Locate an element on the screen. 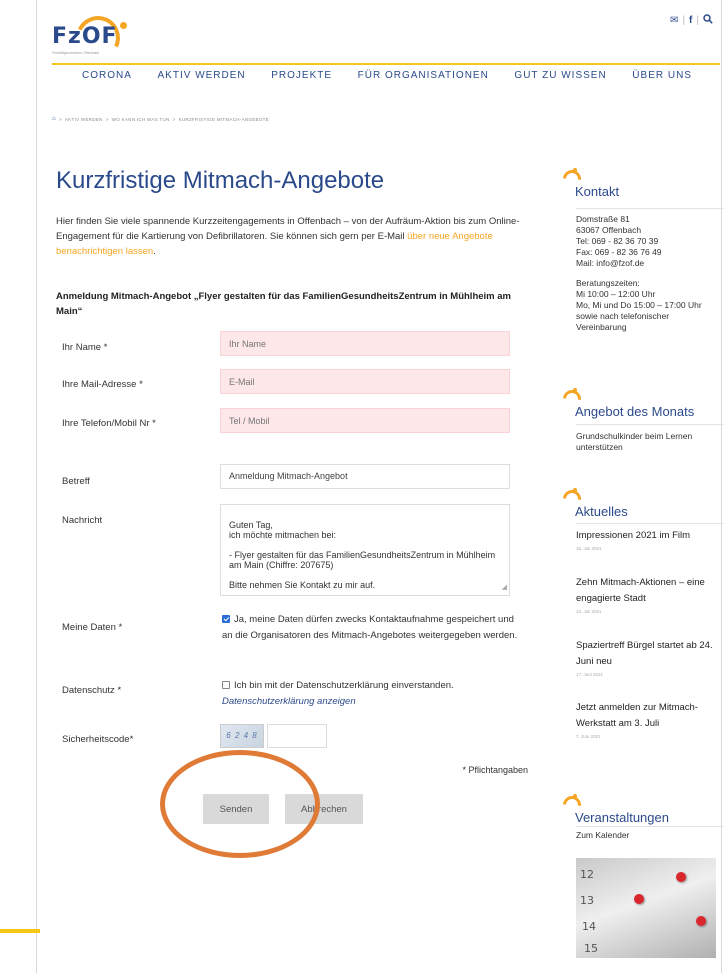  sidebar-title: Kontakt is located at coordinates (597, 191).